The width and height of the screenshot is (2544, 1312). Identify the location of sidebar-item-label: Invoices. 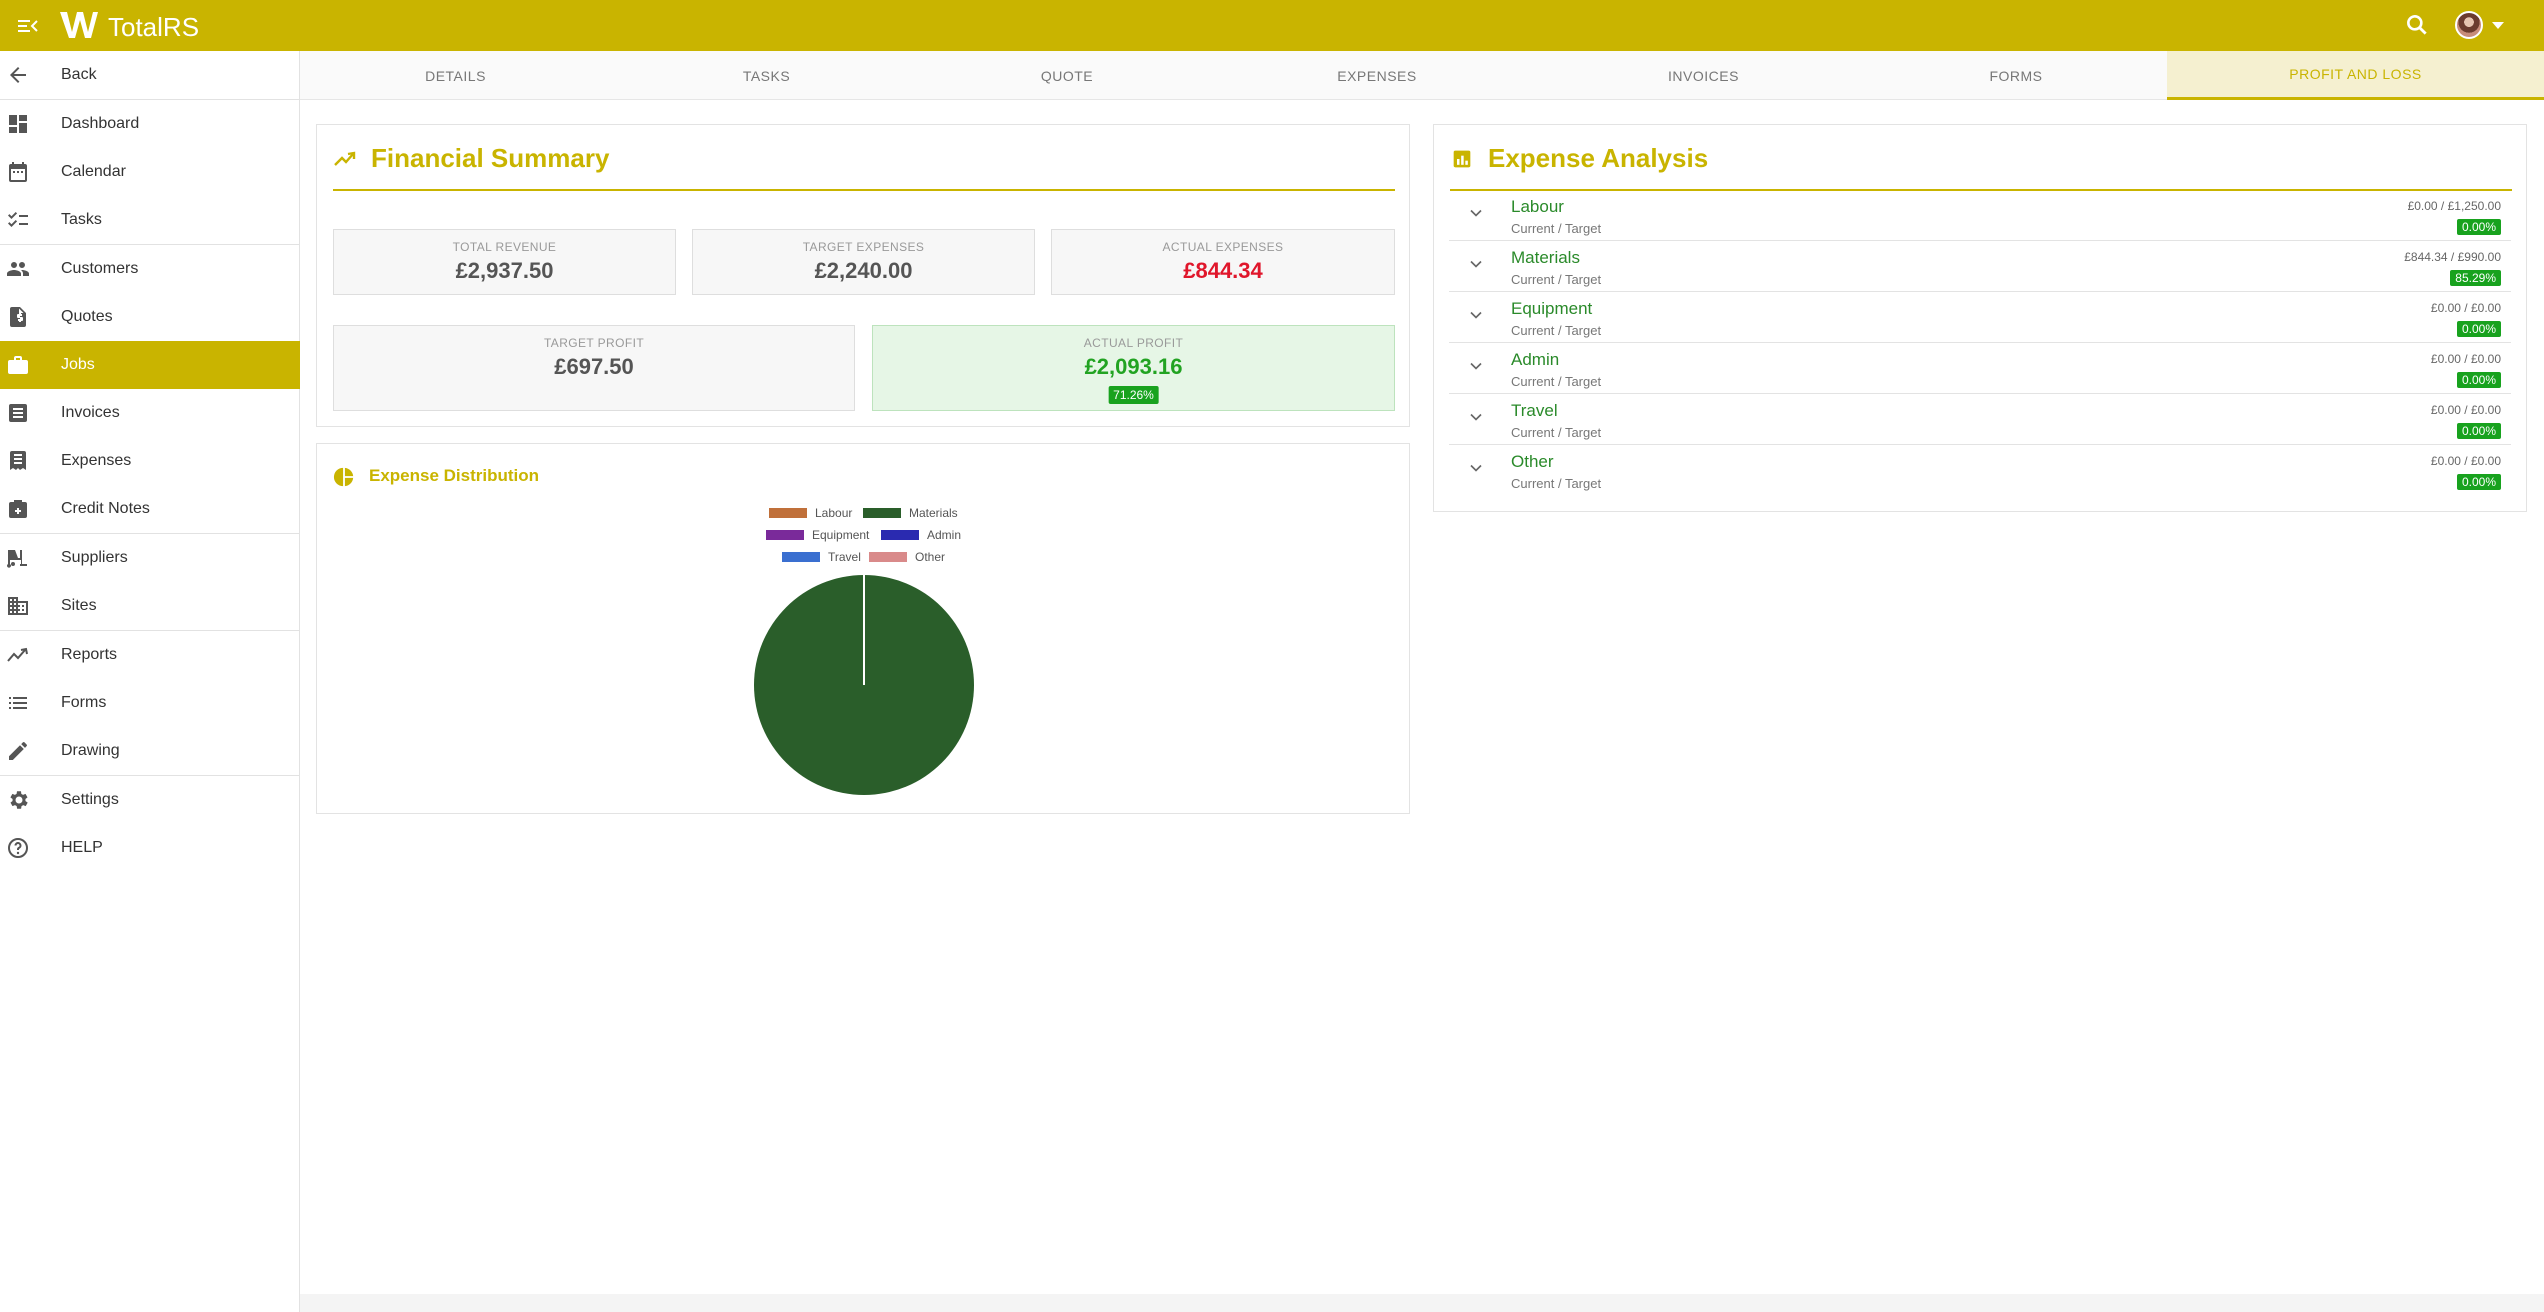
(90, 412).